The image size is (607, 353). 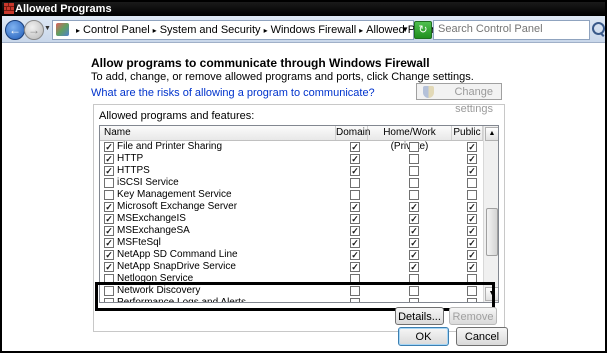 What do you see at coordinates (291, 255) in the screenshot?
I see `table-row: ✓ NetApp SD Command Line ✓ ✓ ✓` at bounding box center [291, 255].